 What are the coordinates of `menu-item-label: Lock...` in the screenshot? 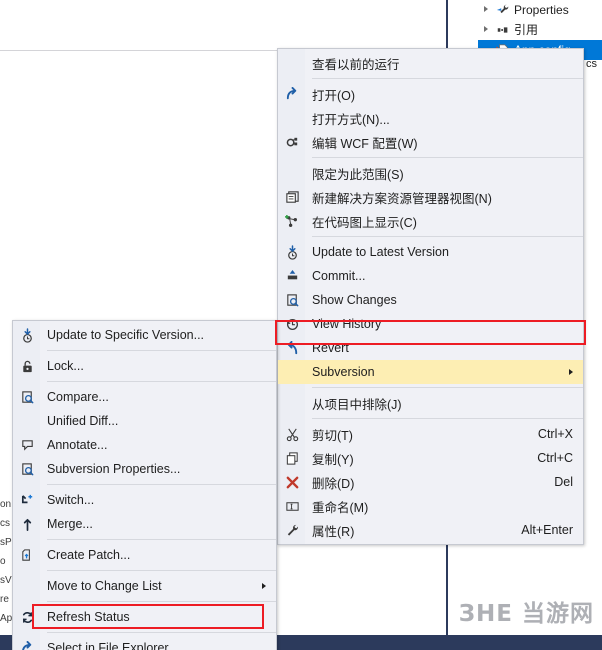 It's located at (65, 366).